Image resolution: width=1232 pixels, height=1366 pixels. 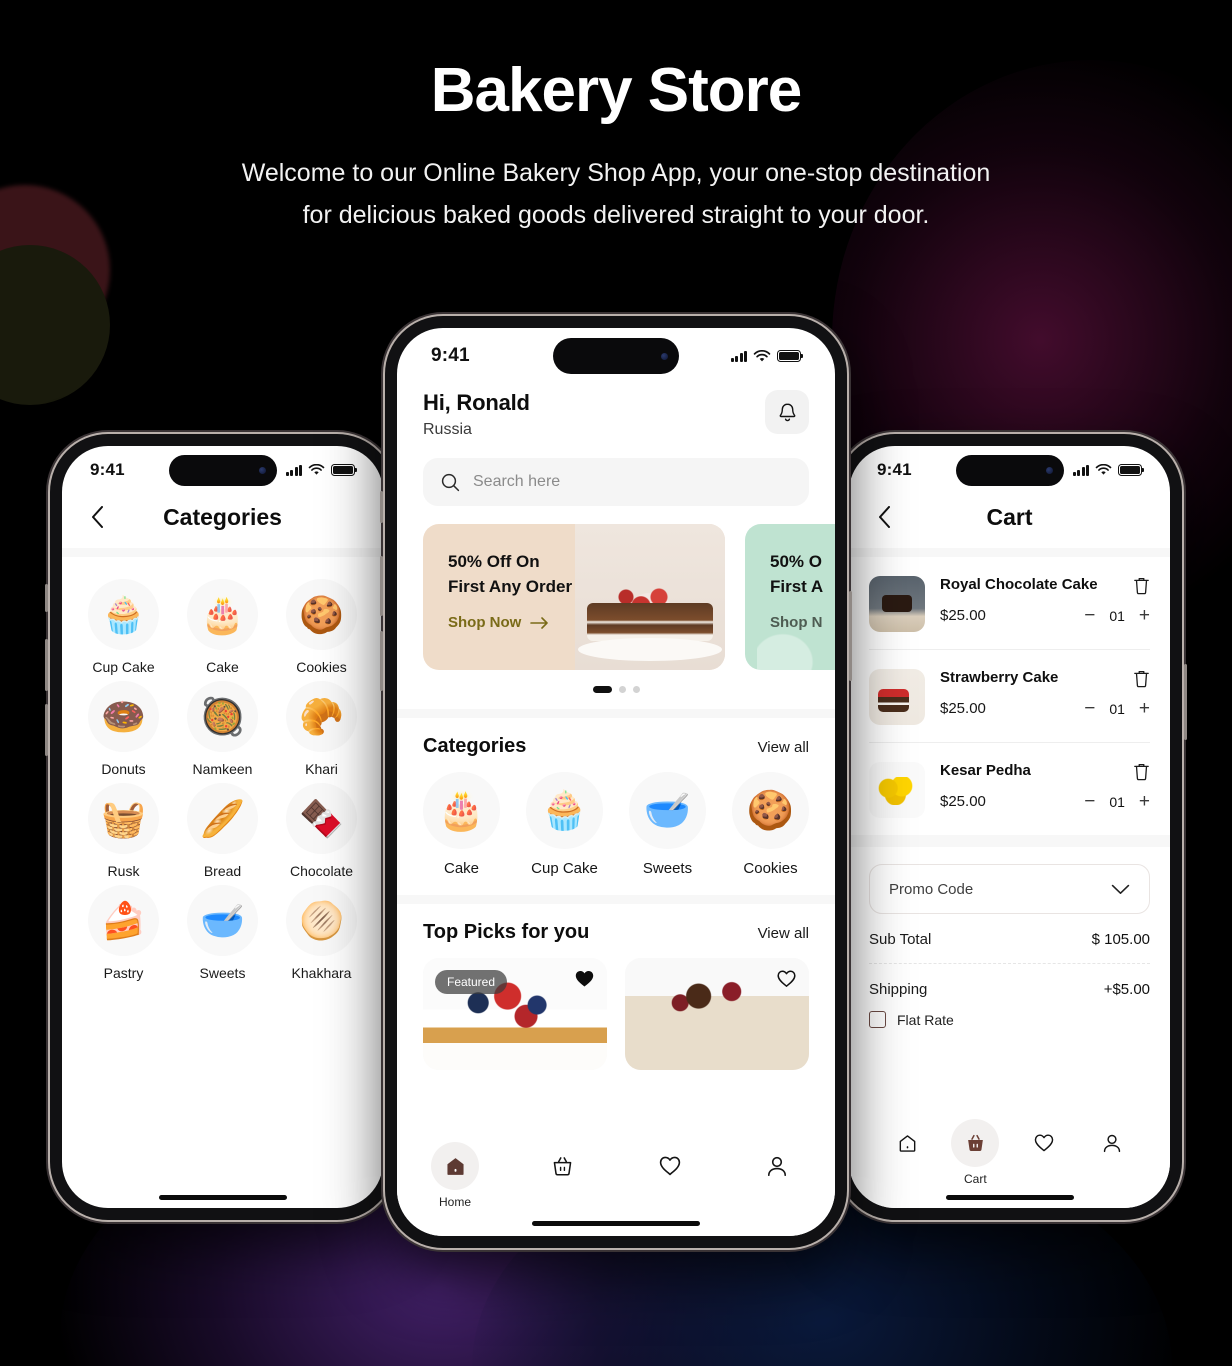 What do you see at coordinates (762, 355) in the screenshot?
I see `wifi-icon` at bounding box center [762, 355].